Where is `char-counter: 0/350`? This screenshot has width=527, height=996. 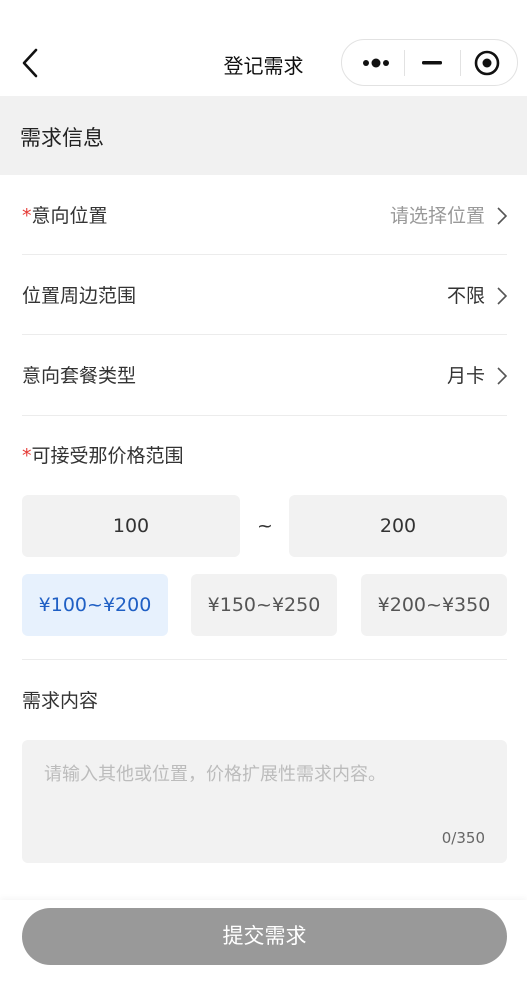
char-counter: 0/350 is located at coordinates (463, 838).